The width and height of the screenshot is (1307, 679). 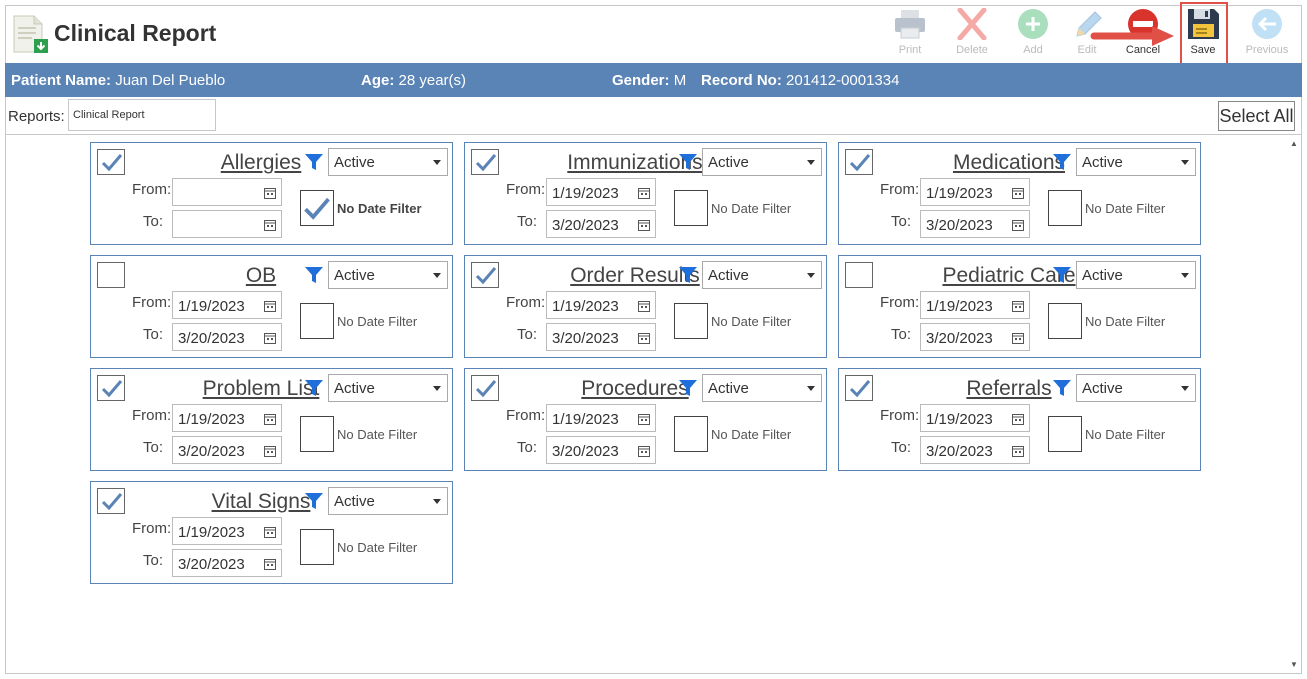 What do you see at coordinates (910, 35) in the screenshot?
I see `print-button: Print` at bounding box center [910, 35].